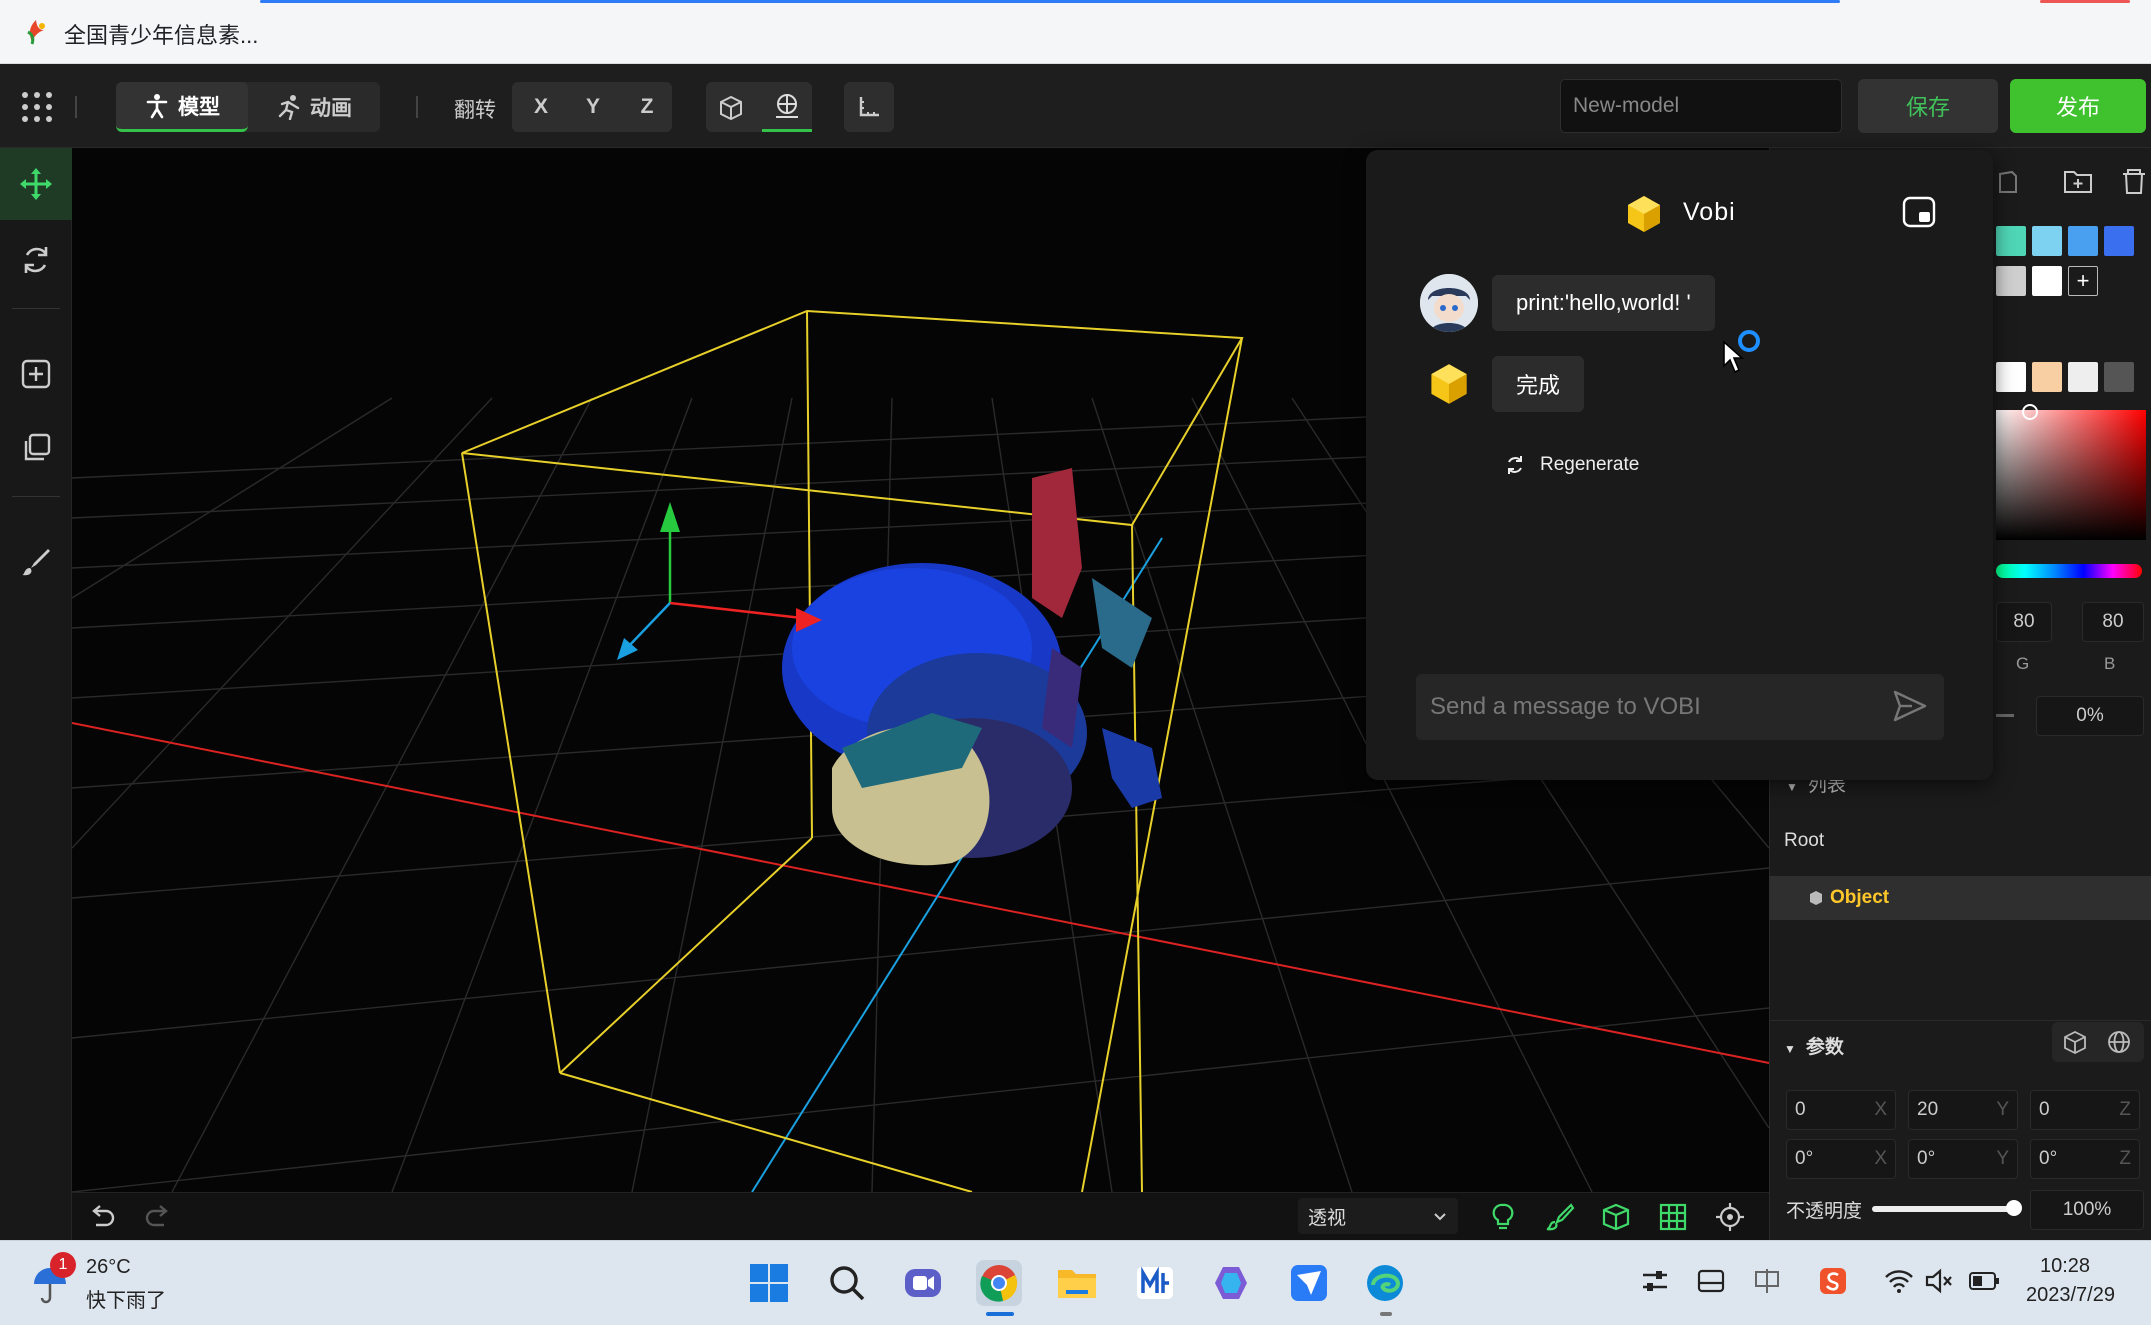 The image size is (2151, 1325). Describe the element at coordinates (37, 107) in the screenshot. I see `apps-grid-icon` at that location.